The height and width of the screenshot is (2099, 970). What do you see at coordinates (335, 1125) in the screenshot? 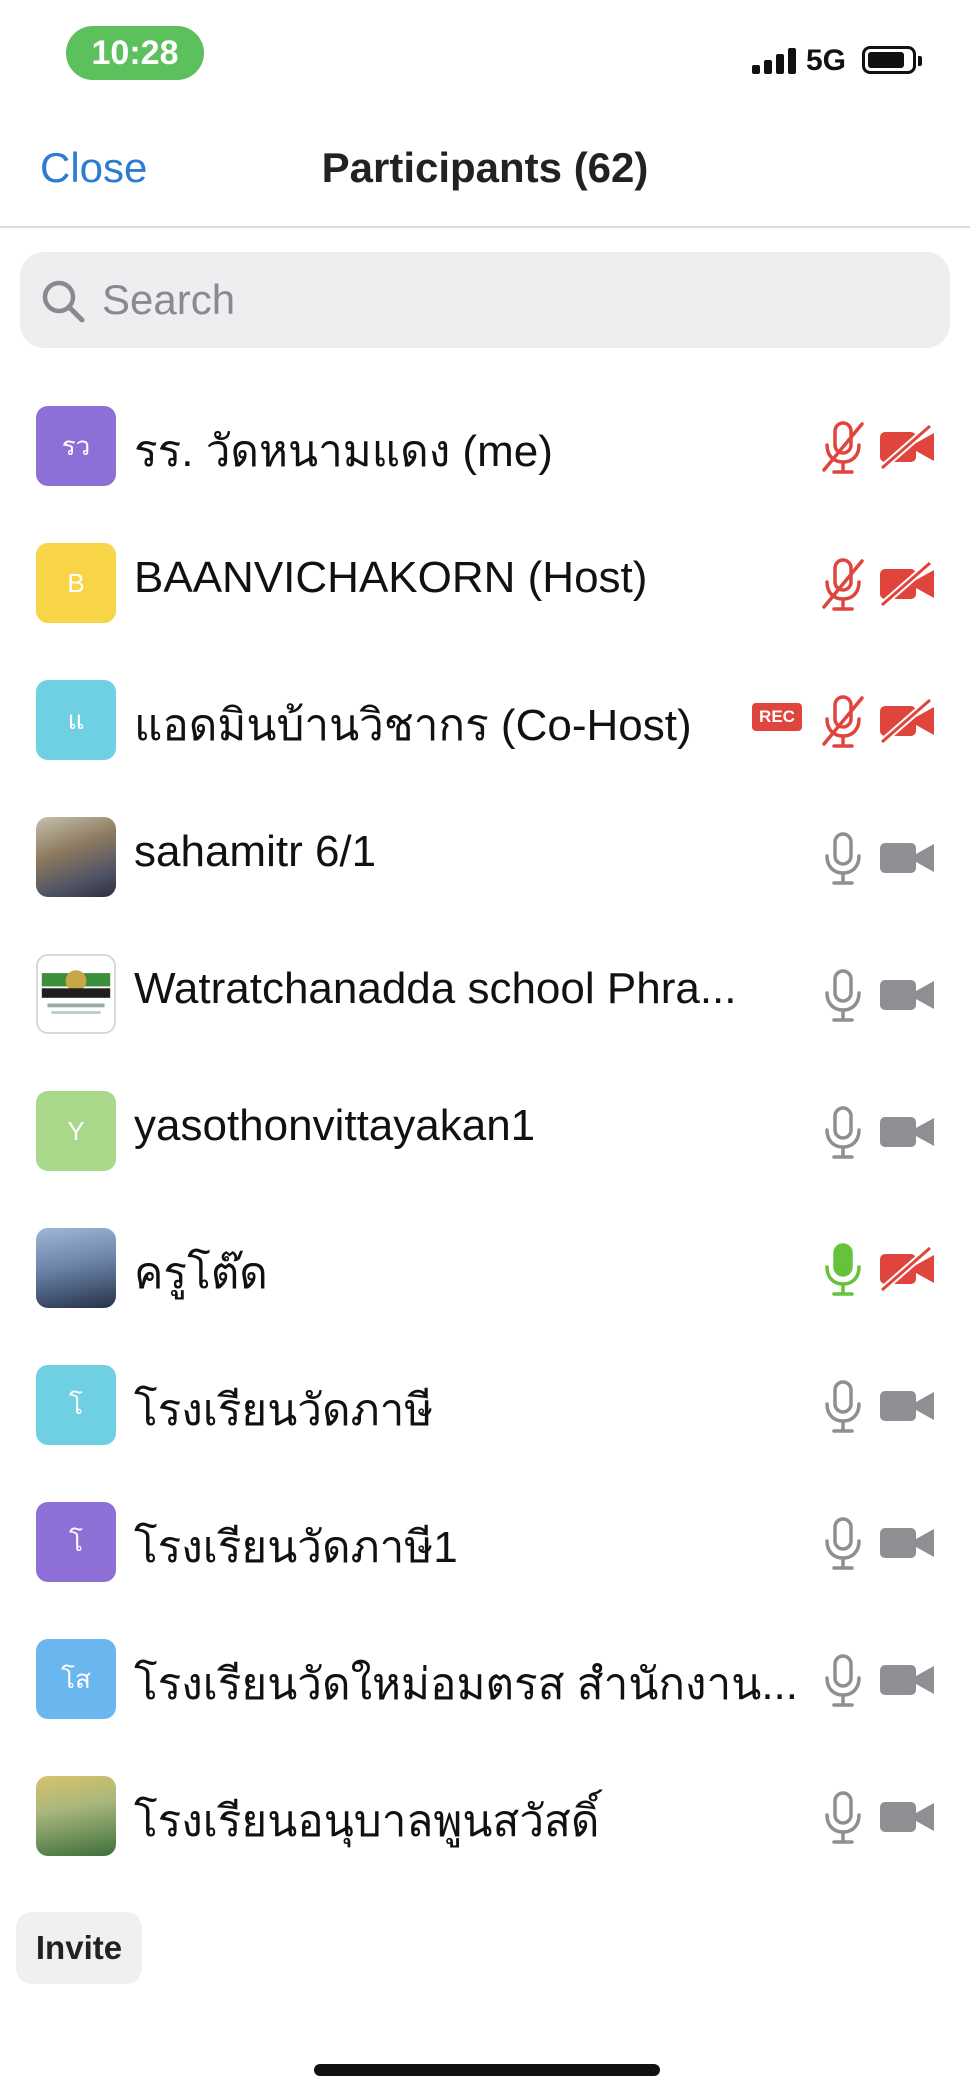
I see `participant-name: yasothonvittayakan1` at bounding box center [335, 1125].